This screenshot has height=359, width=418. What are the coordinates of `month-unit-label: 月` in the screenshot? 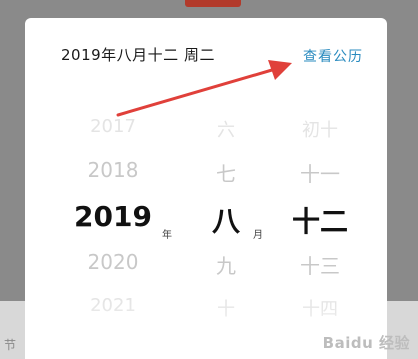 It's located at (258, 235).